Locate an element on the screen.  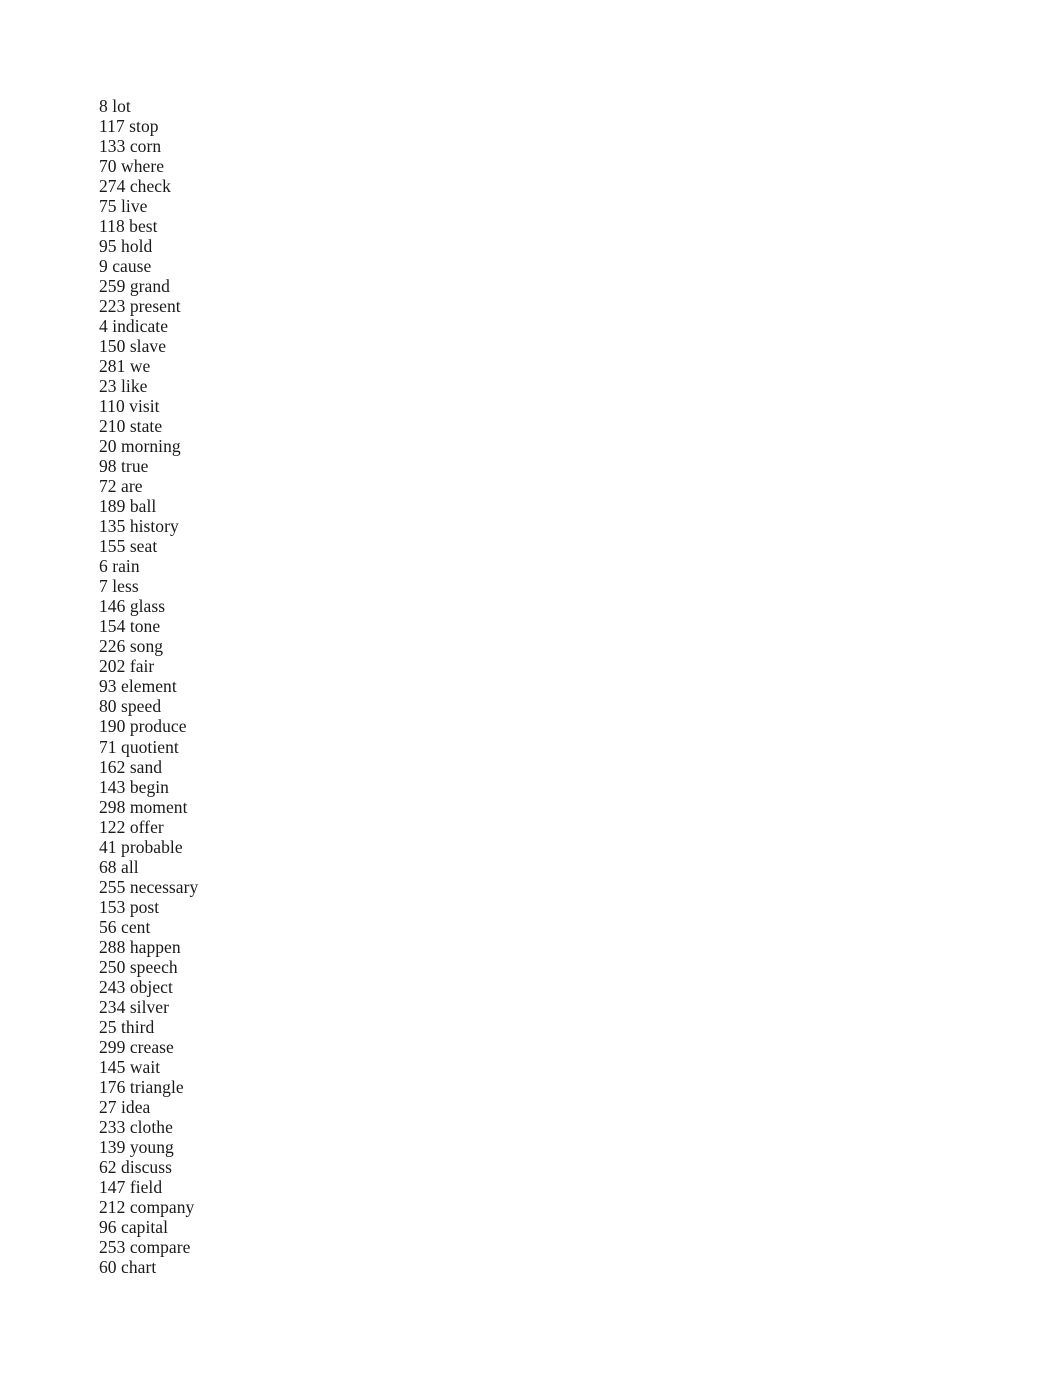
list-item: 75 live is located at coordinates (123, 206).